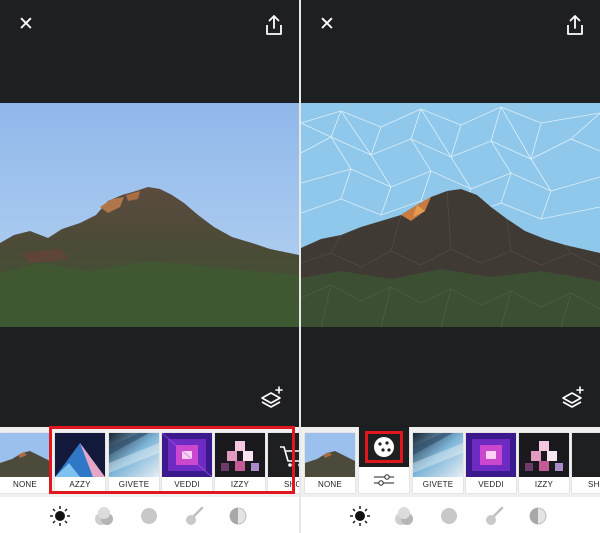 This screenshot has width=600, height=533. I want to click on filter-strip: NONE AZZY GIVETE VEDDI IZZY SHO, so click(149, 461).